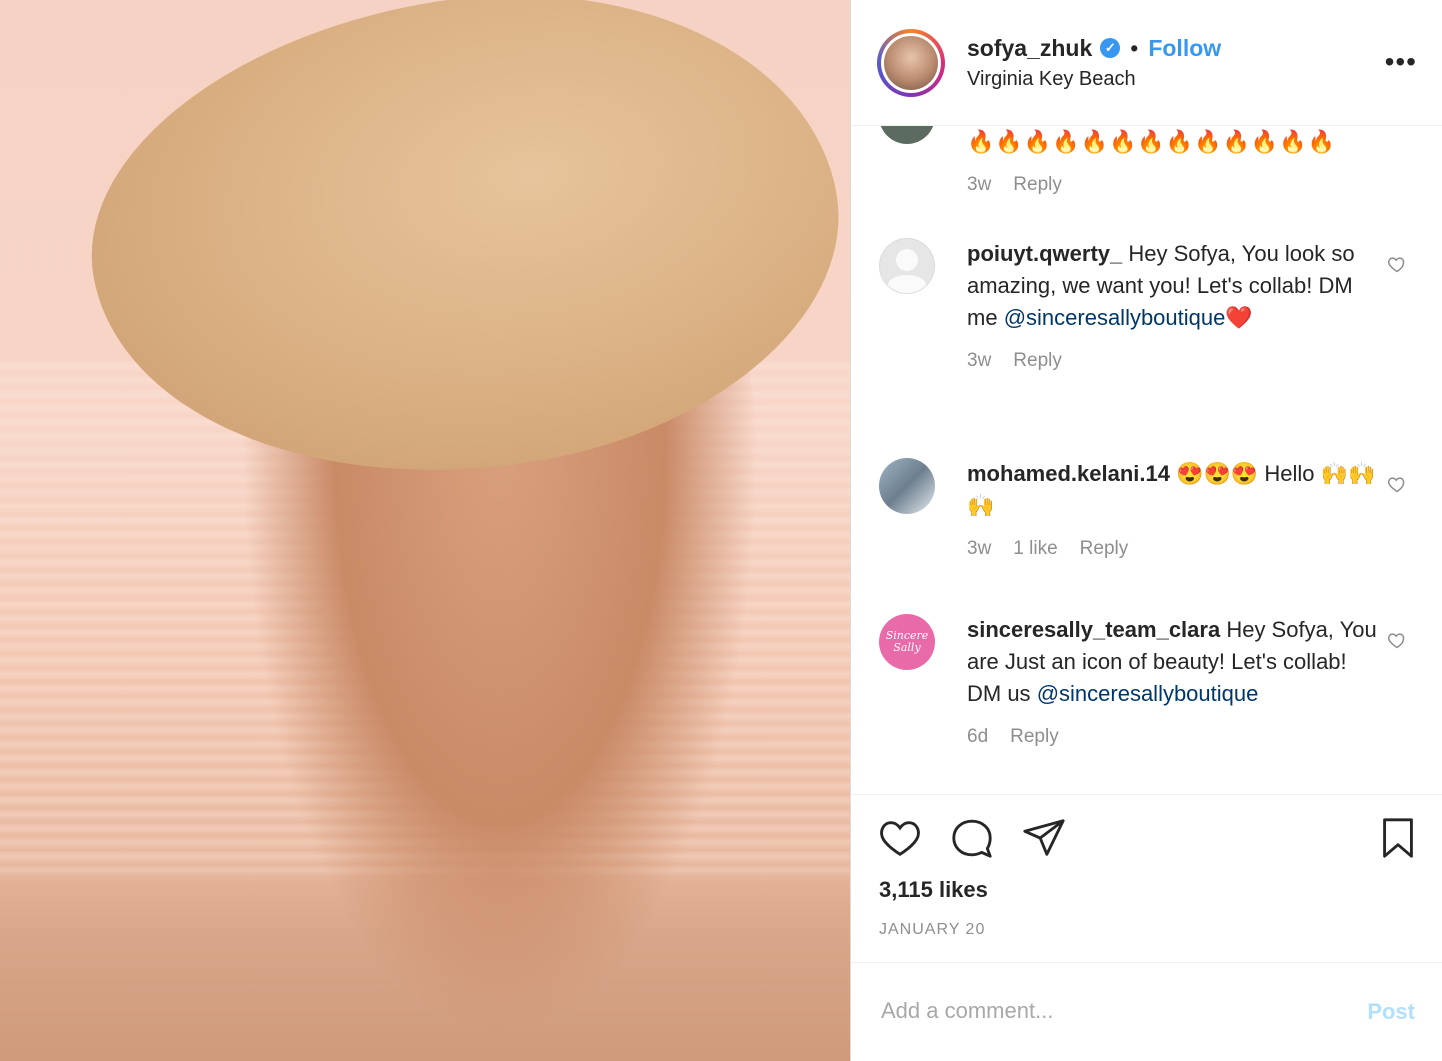 This screenshot has height=1061, width=1442. What do you see at coordinates (972, 838) in the screenshot?
I see `comment-bubble-icon` at bounding box center [972, 838].